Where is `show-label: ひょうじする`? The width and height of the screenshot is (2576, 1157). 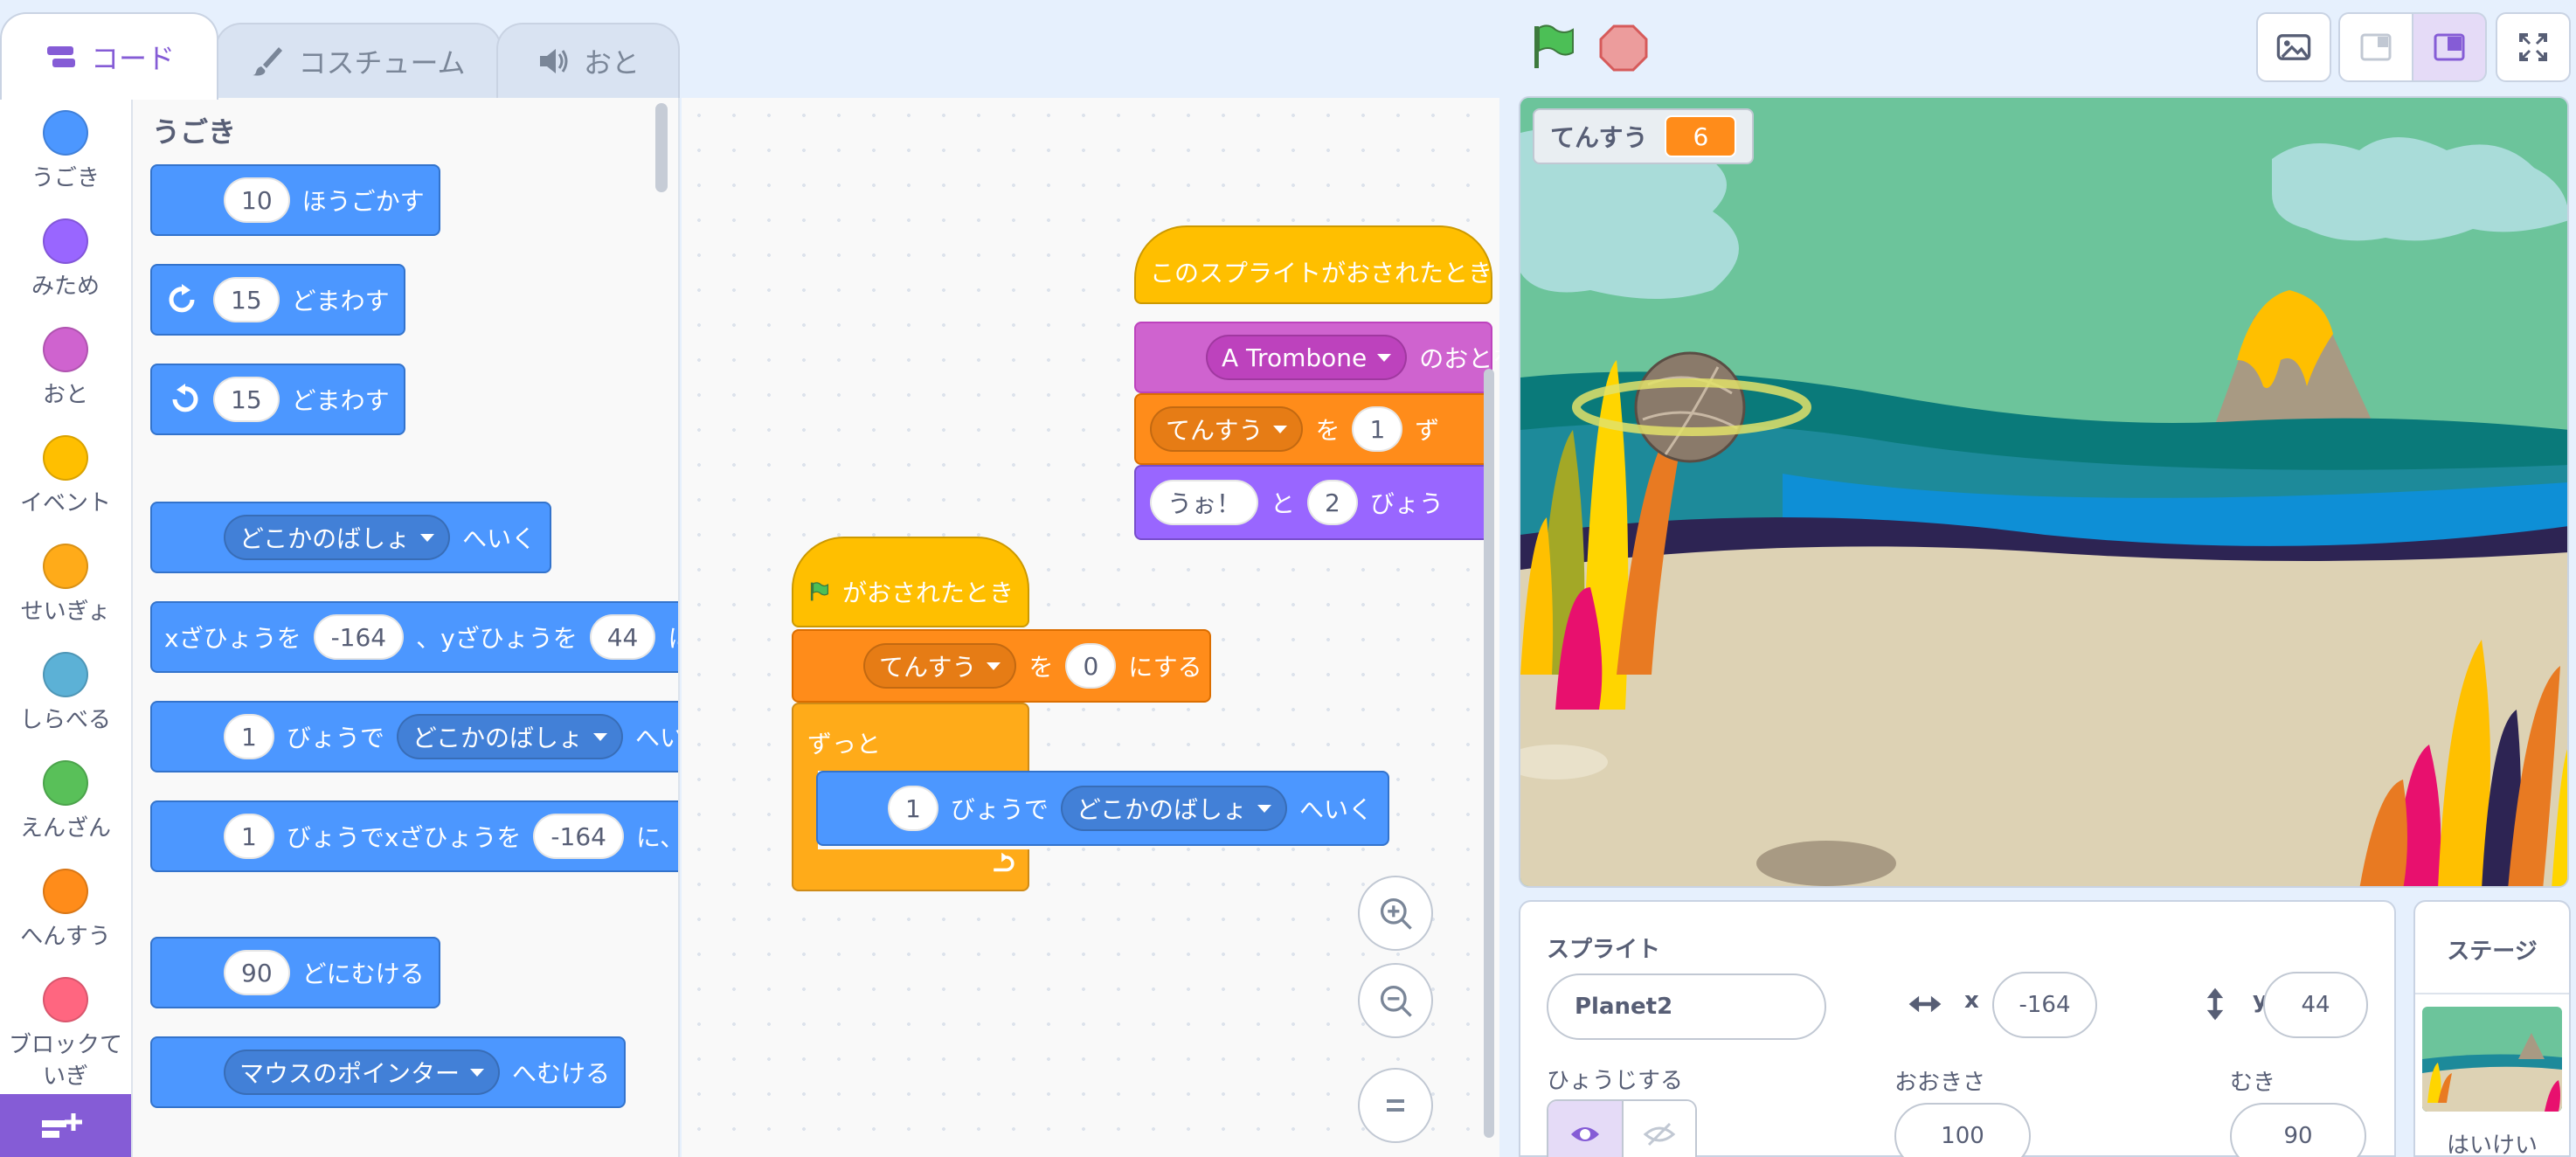 show-label: ひょうじする is located at coordinates (1615, 1081).